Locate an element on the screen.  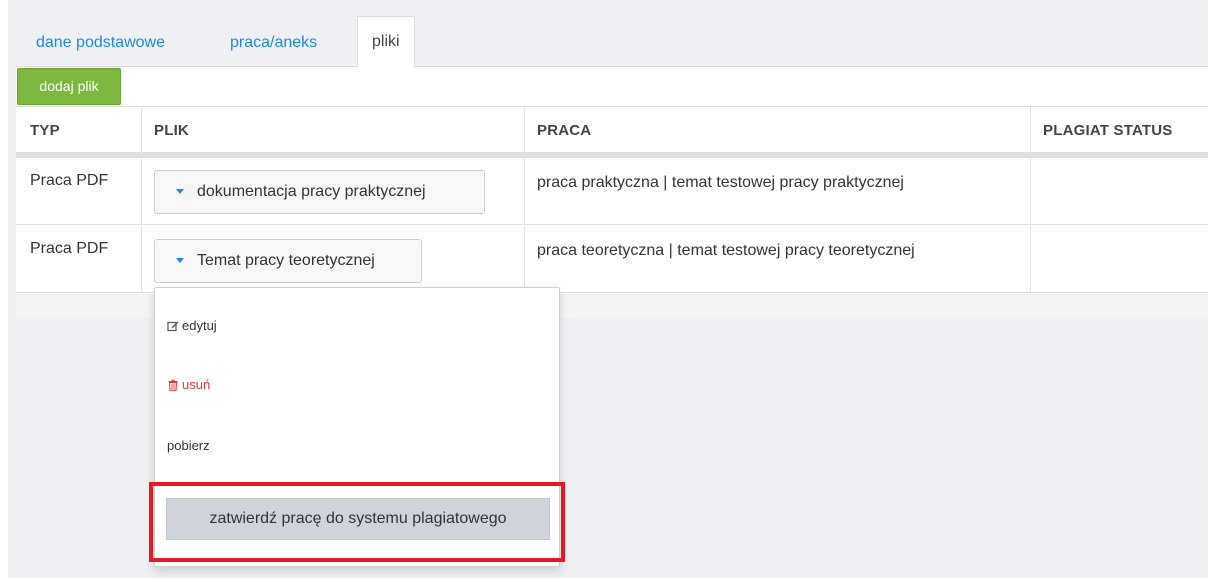
tab-praca-aneks: praca/aneks is located at coordinates (273, 42).